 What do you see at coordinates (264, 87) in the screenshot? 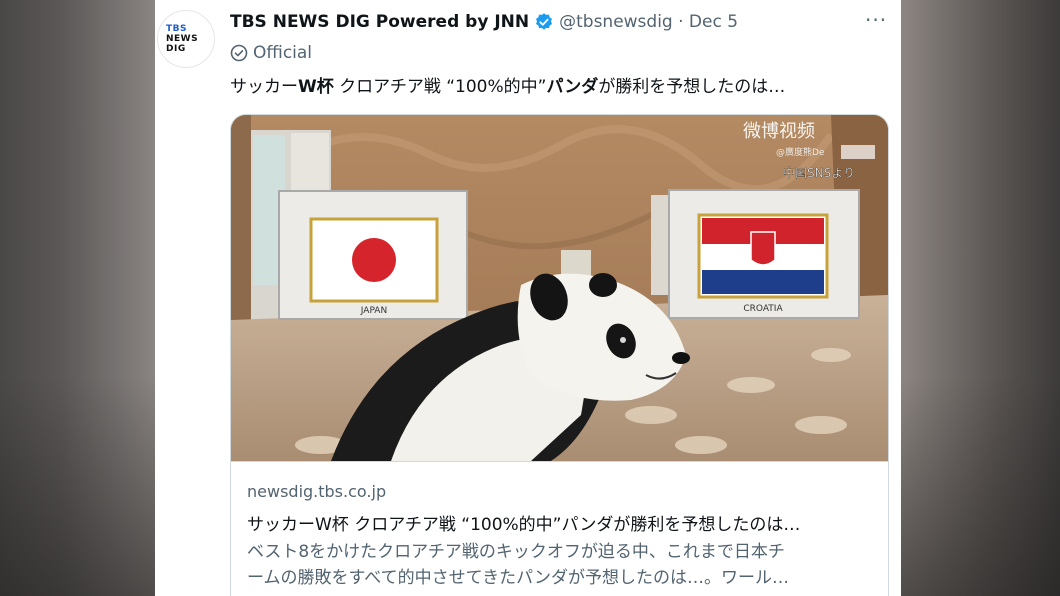
I see `tweet-text-part: サッカー` at bounding box center [264, 87].